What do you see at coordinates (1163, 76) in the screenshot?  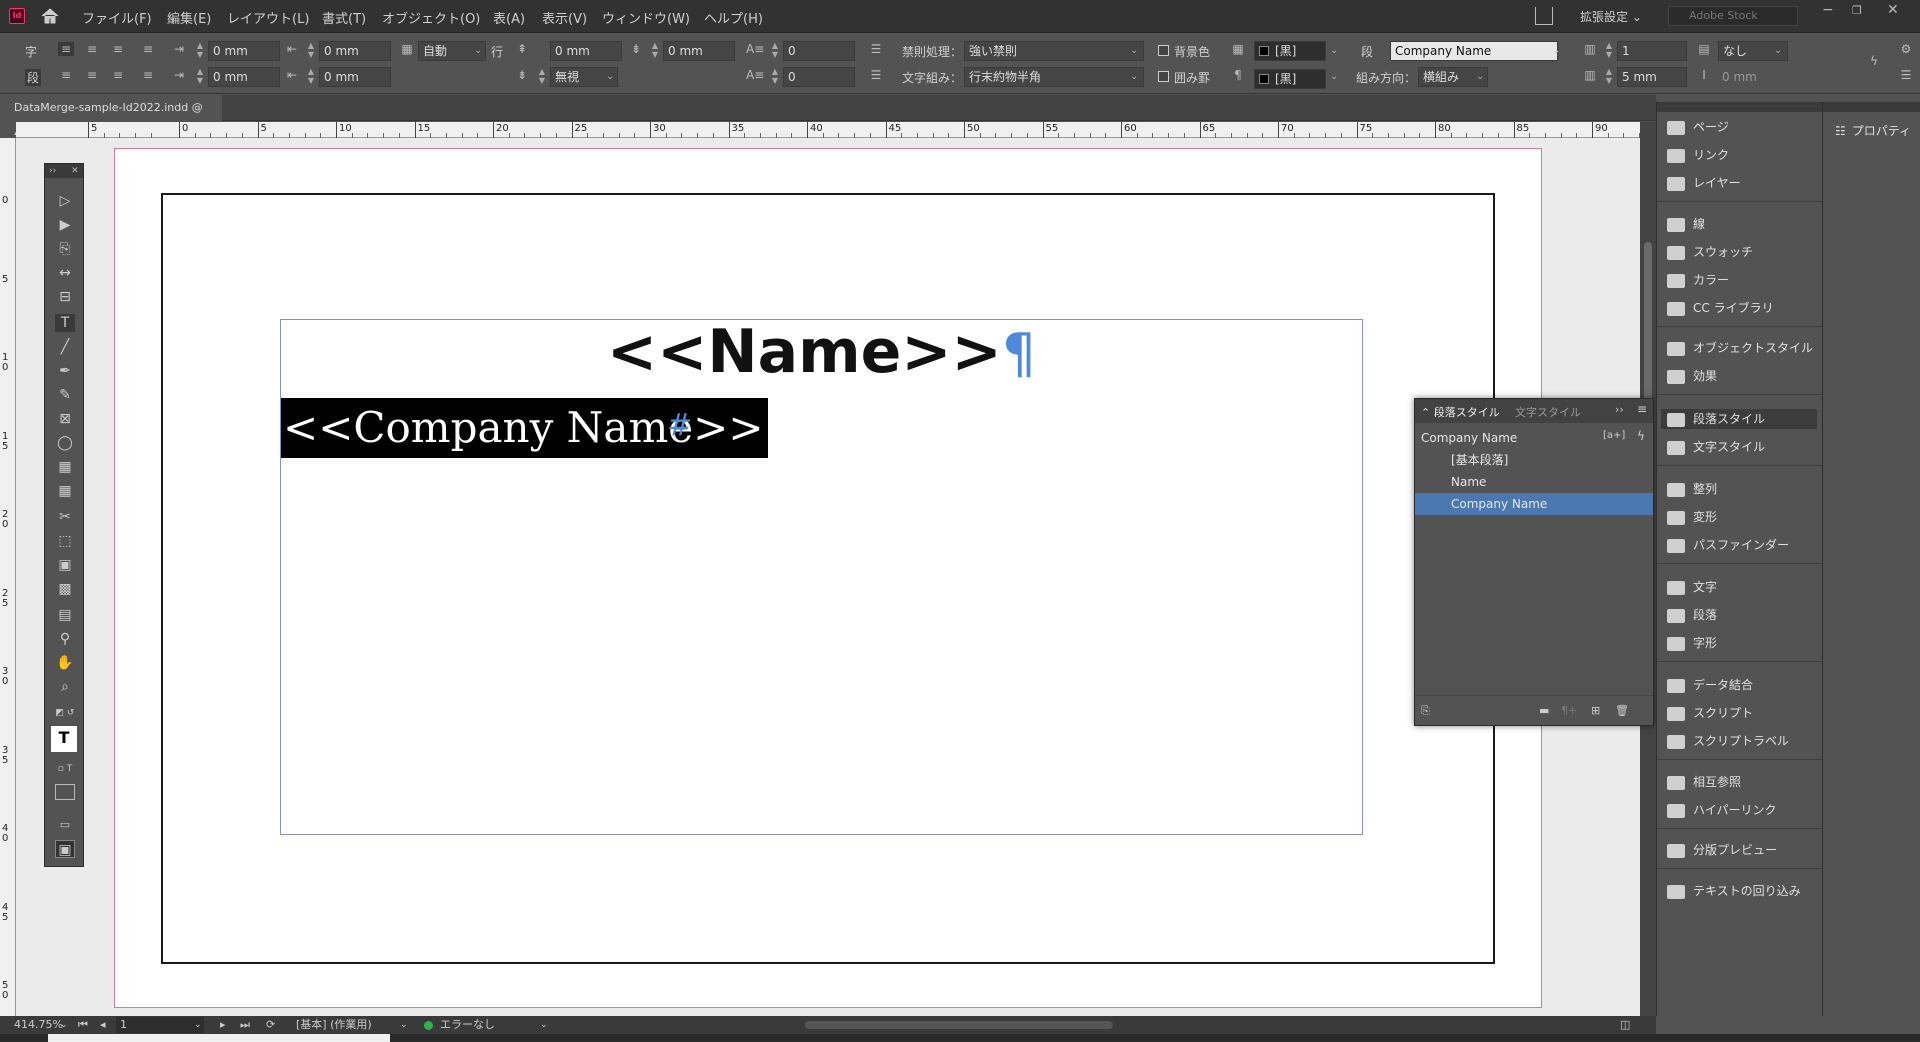 I see `border-checkbox` at bounding box center [1163, 76].